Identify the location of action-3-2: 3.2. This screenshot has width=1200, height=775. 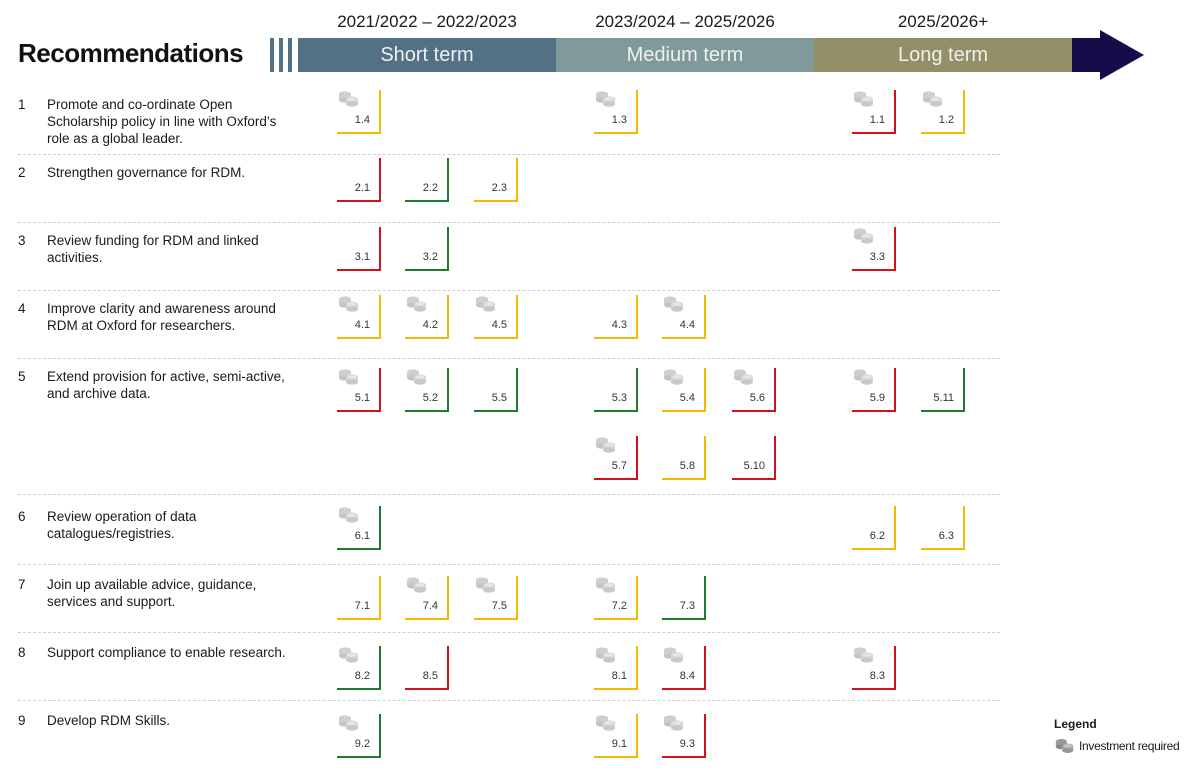
(427, 249).